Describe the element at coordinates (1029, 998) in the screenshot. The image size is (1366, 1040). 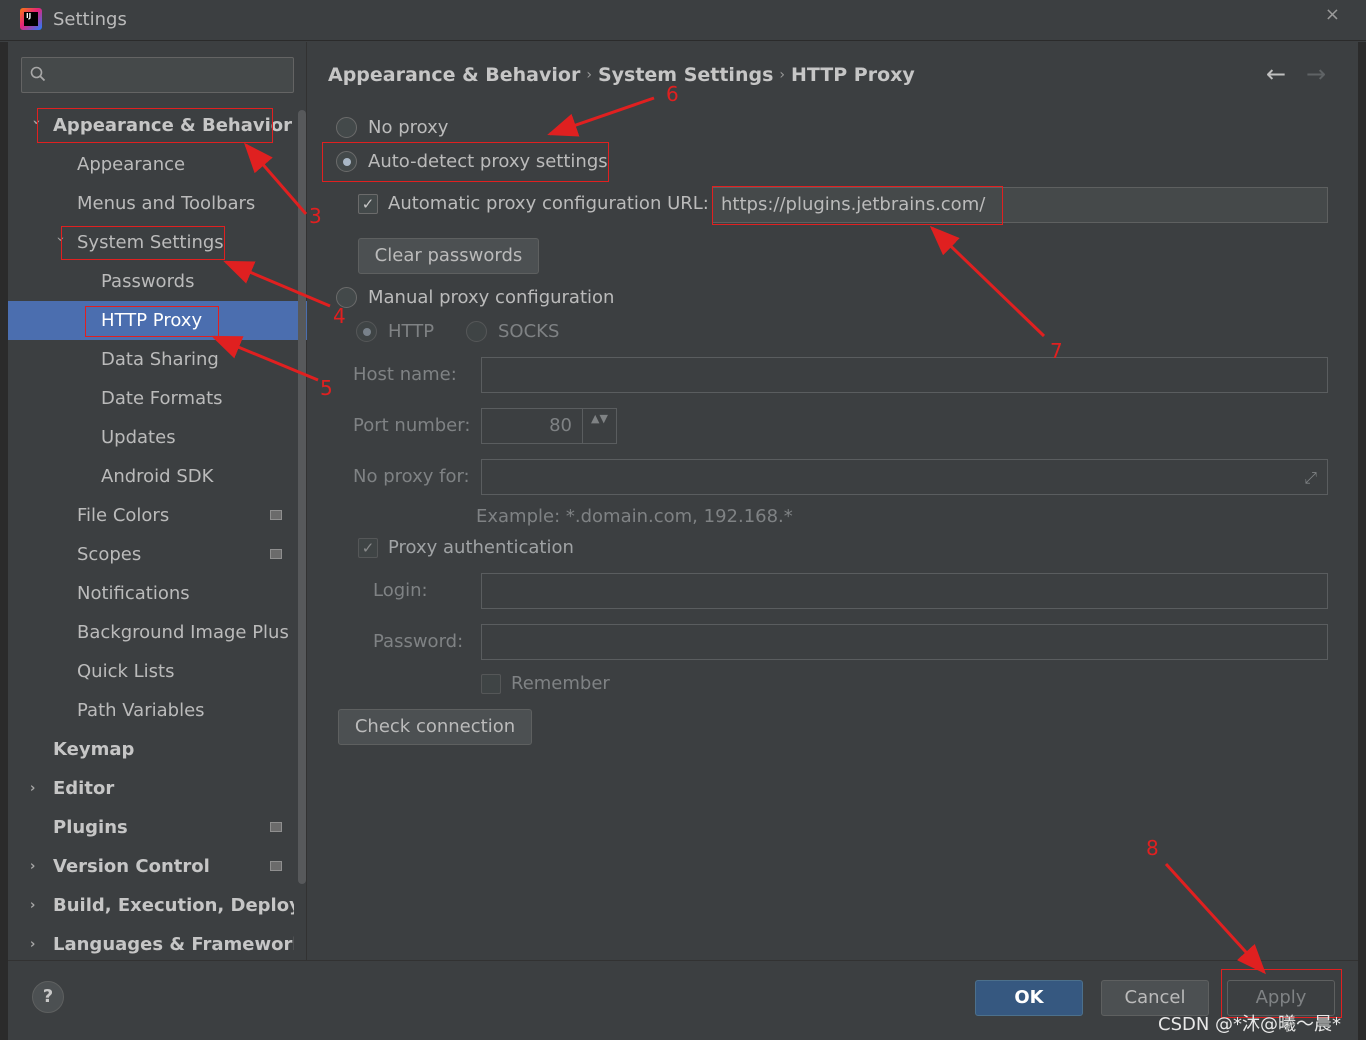
I see `ok-button: OK` at that location.